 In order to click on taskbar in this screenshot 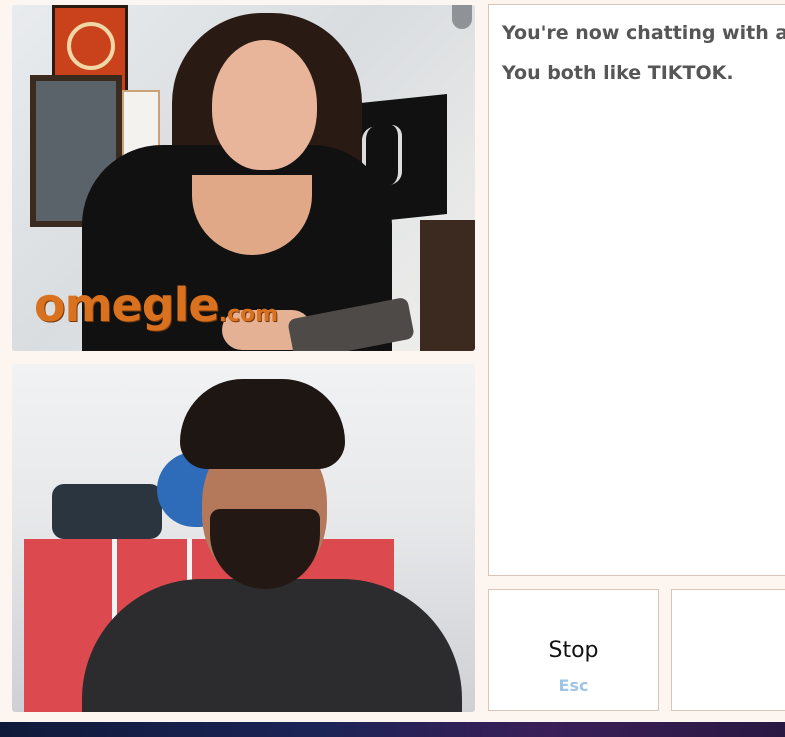, I will do `click(392, 729)`.